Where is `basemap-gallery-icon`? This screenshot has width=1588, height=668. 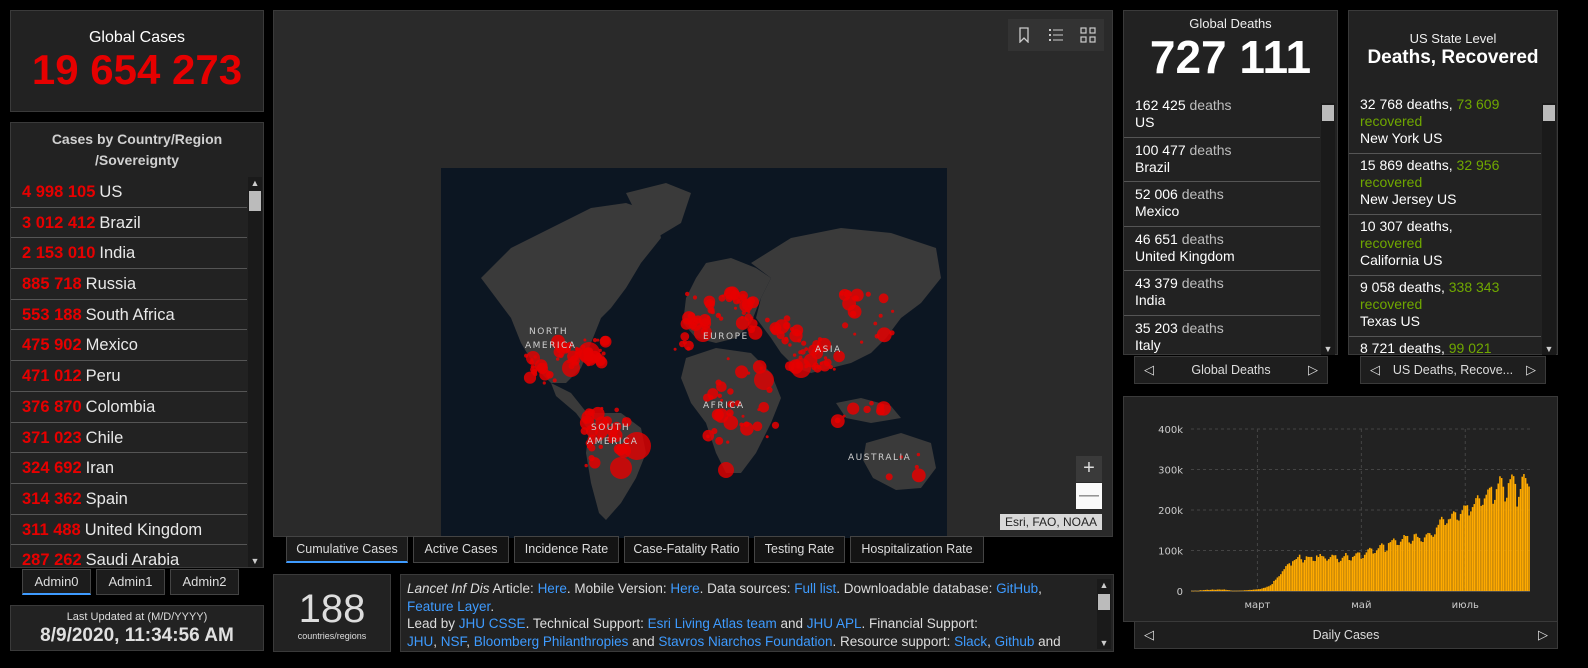
basemap-gallery-icon is located at coordinates (1088, 35).